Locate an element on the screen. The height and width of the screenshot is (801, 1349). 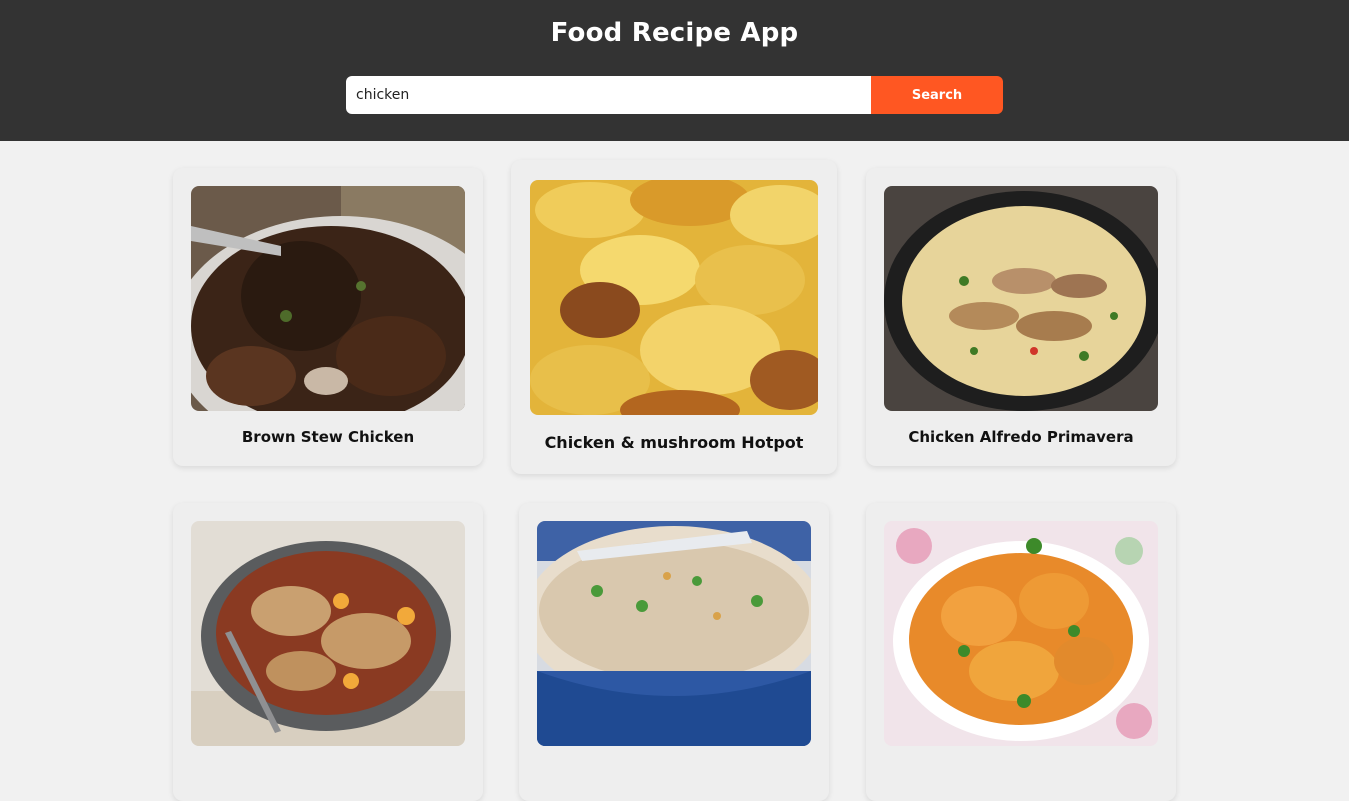
recipe-card: Brown Stew Chicken is located at coordinates (328, 317).